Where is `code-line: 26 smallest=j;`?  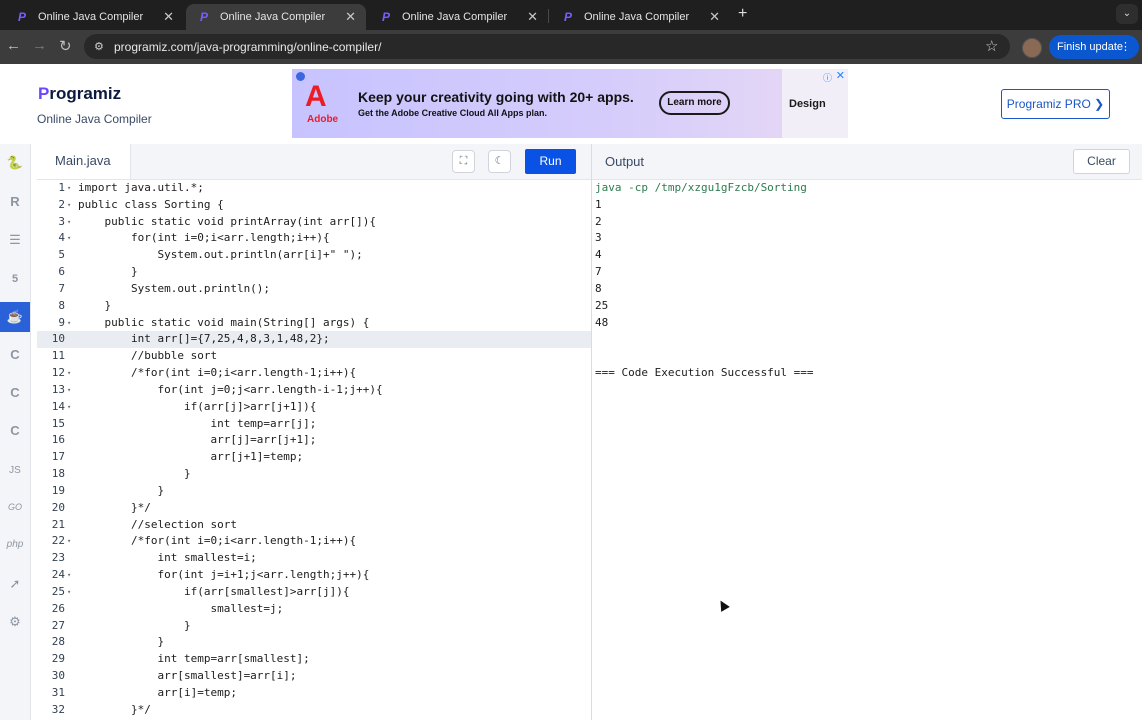
code-line: 26 smallest=j; is located at coordinates (314, 609).